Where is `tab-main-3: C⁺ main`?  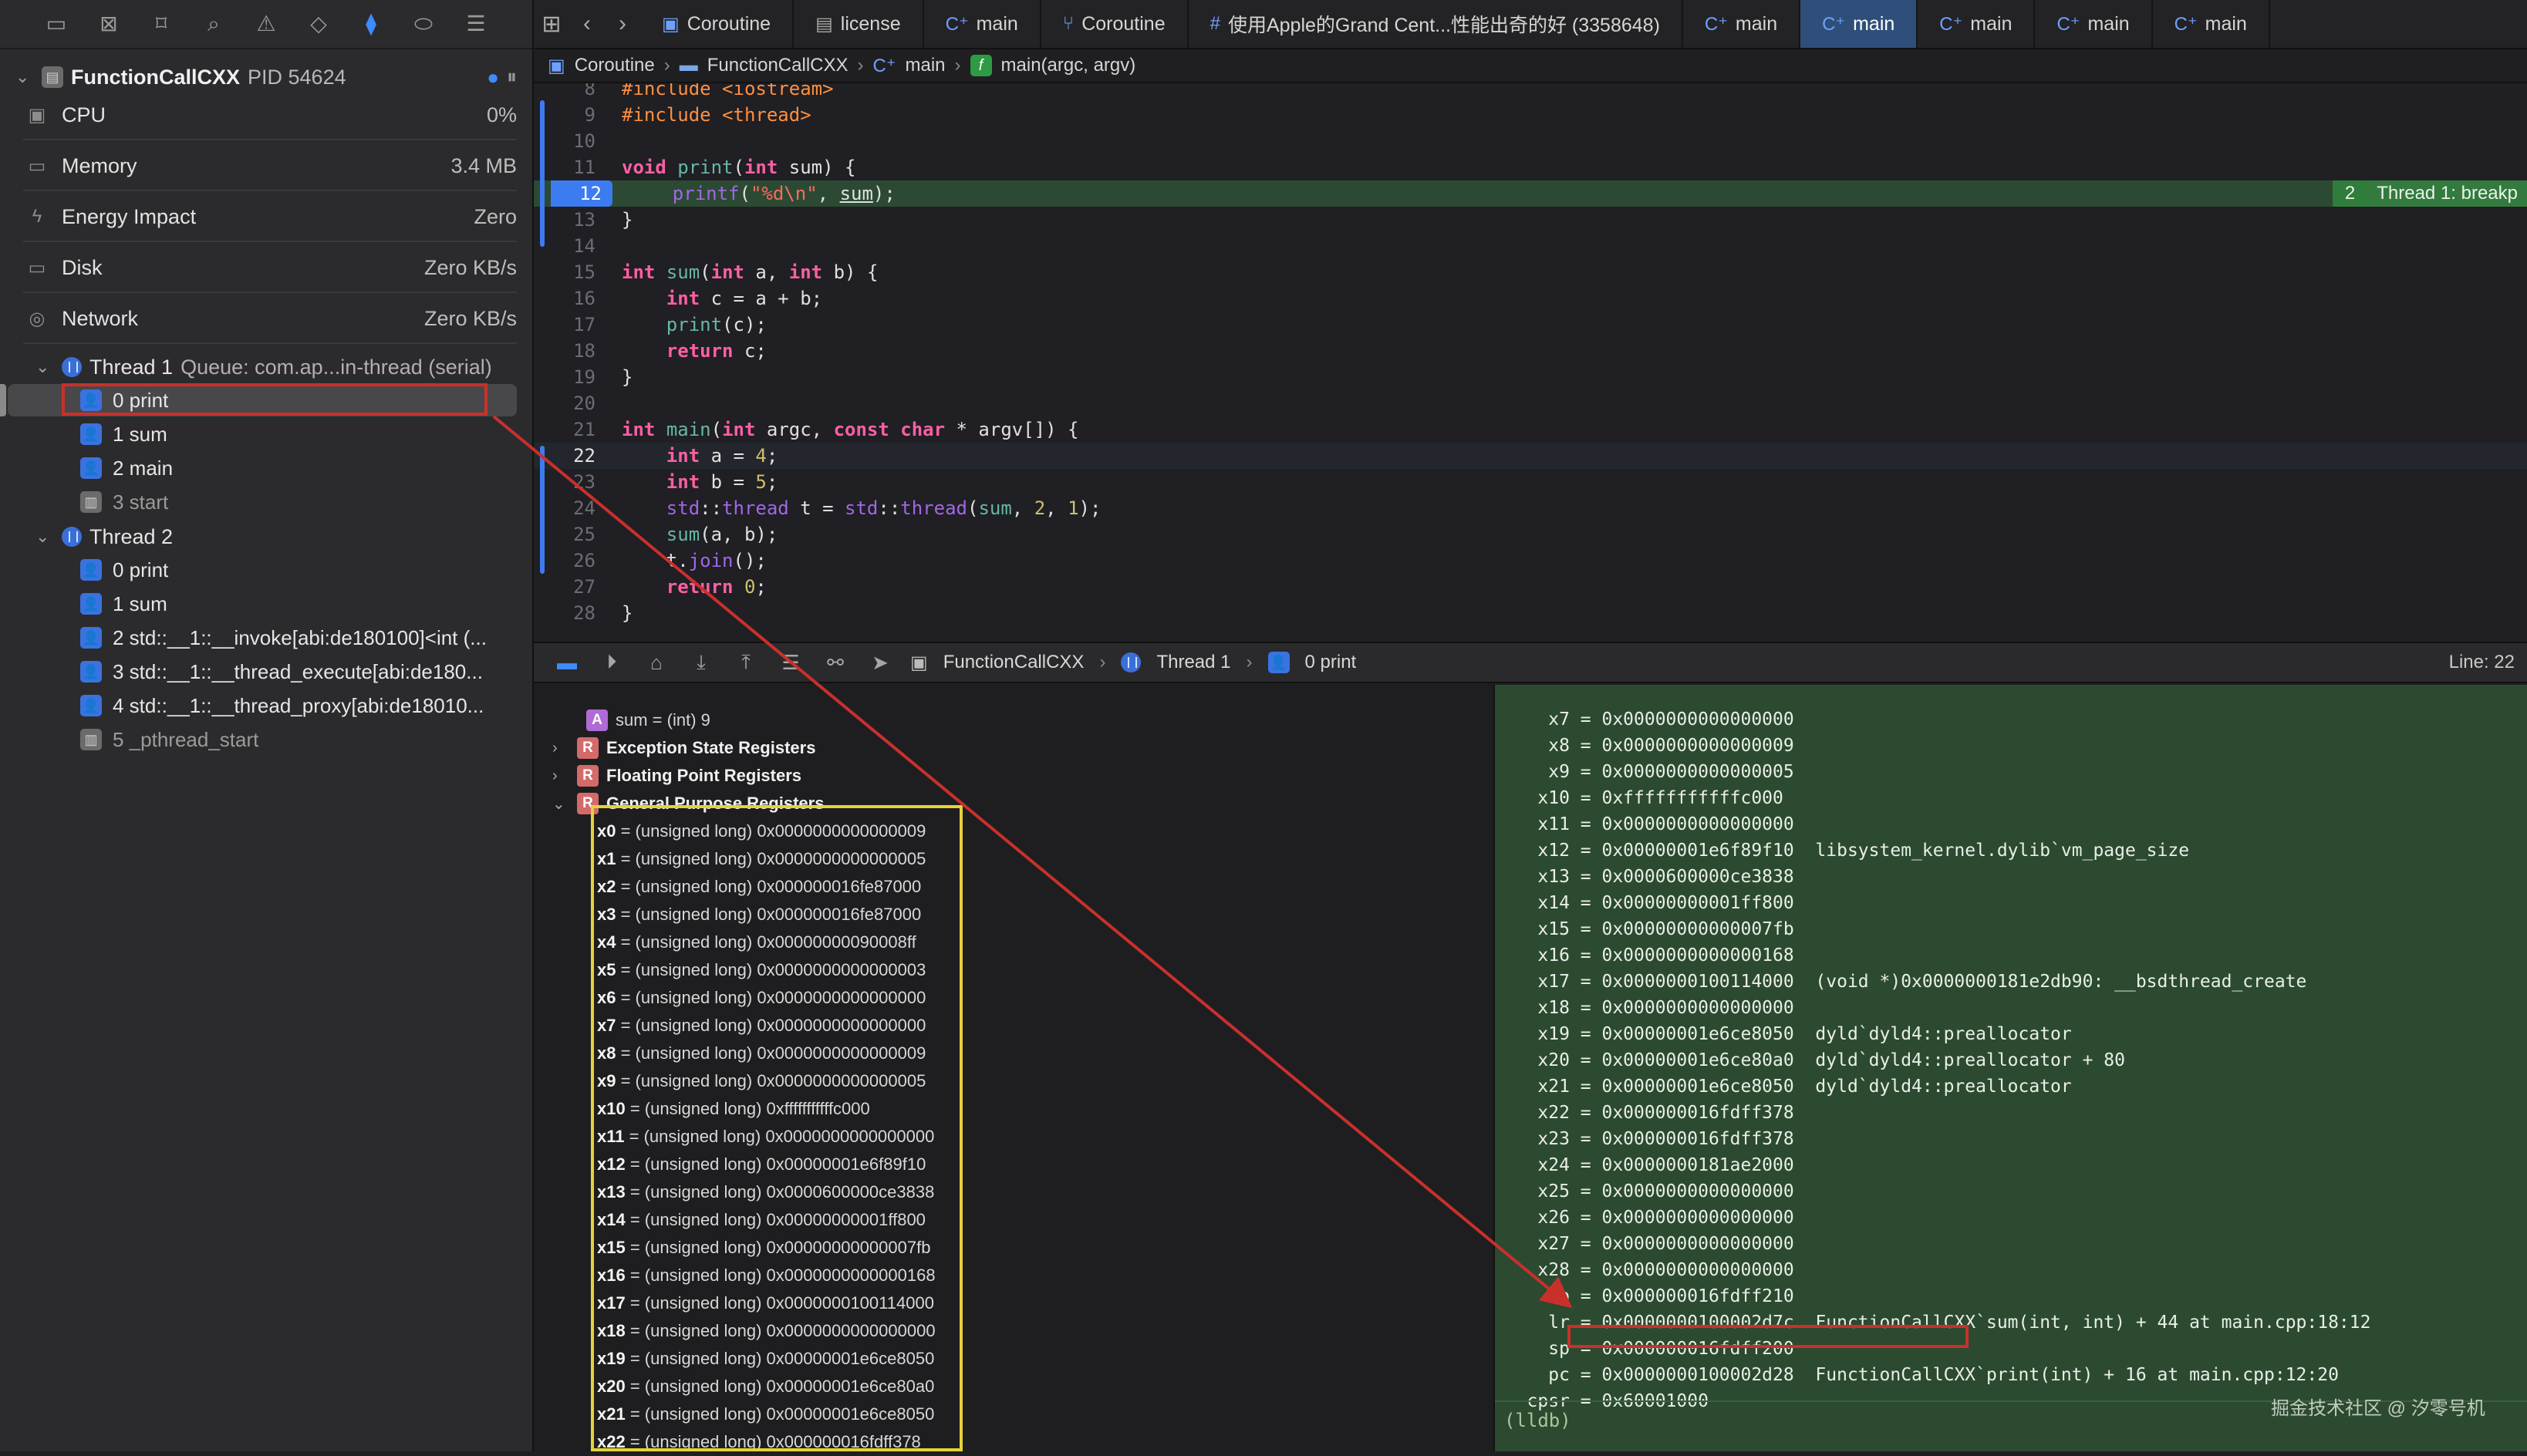 tab-main-3: C⁺ main is located at coordinates (1977, 24).